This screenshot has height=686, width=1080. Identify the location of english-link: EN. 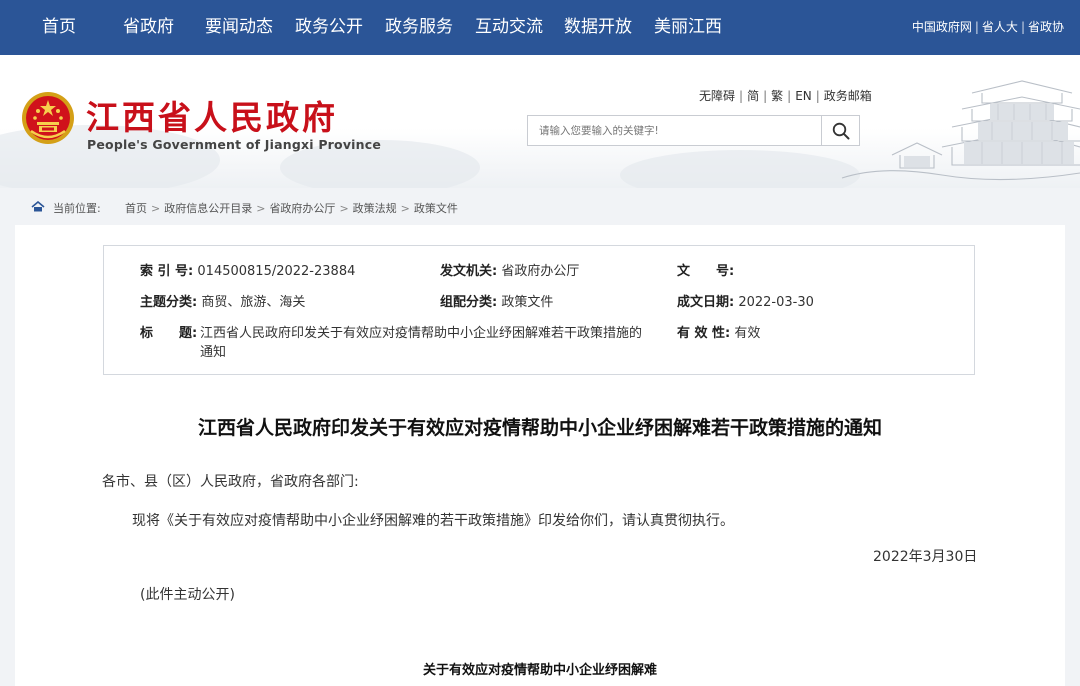
(803, 96).